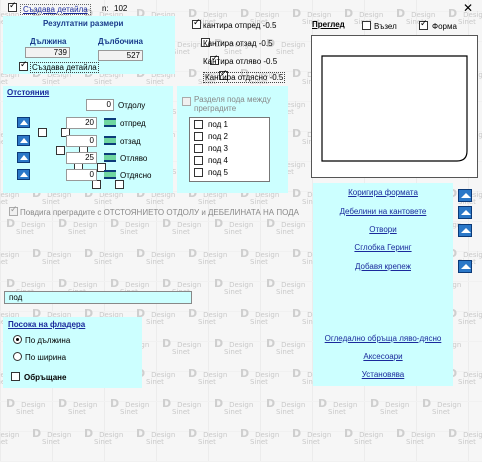  I want to click on action-link: Сглобка Геринг, so click(383, 247).